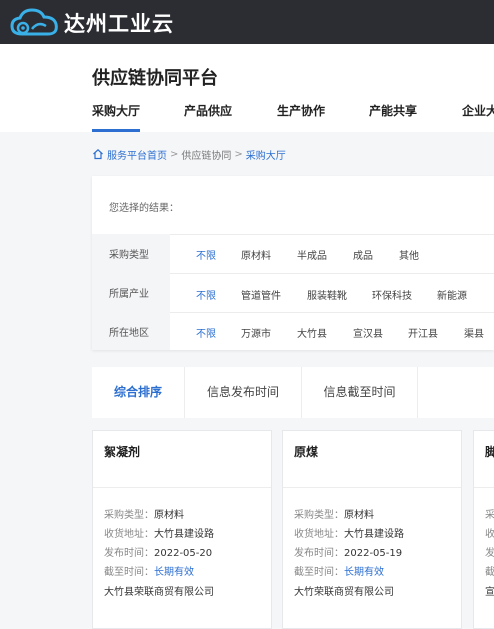  Describe the element at coordinates (312, 254) in the screenshot. I see `option-semi-finished: 半成品` at that location.